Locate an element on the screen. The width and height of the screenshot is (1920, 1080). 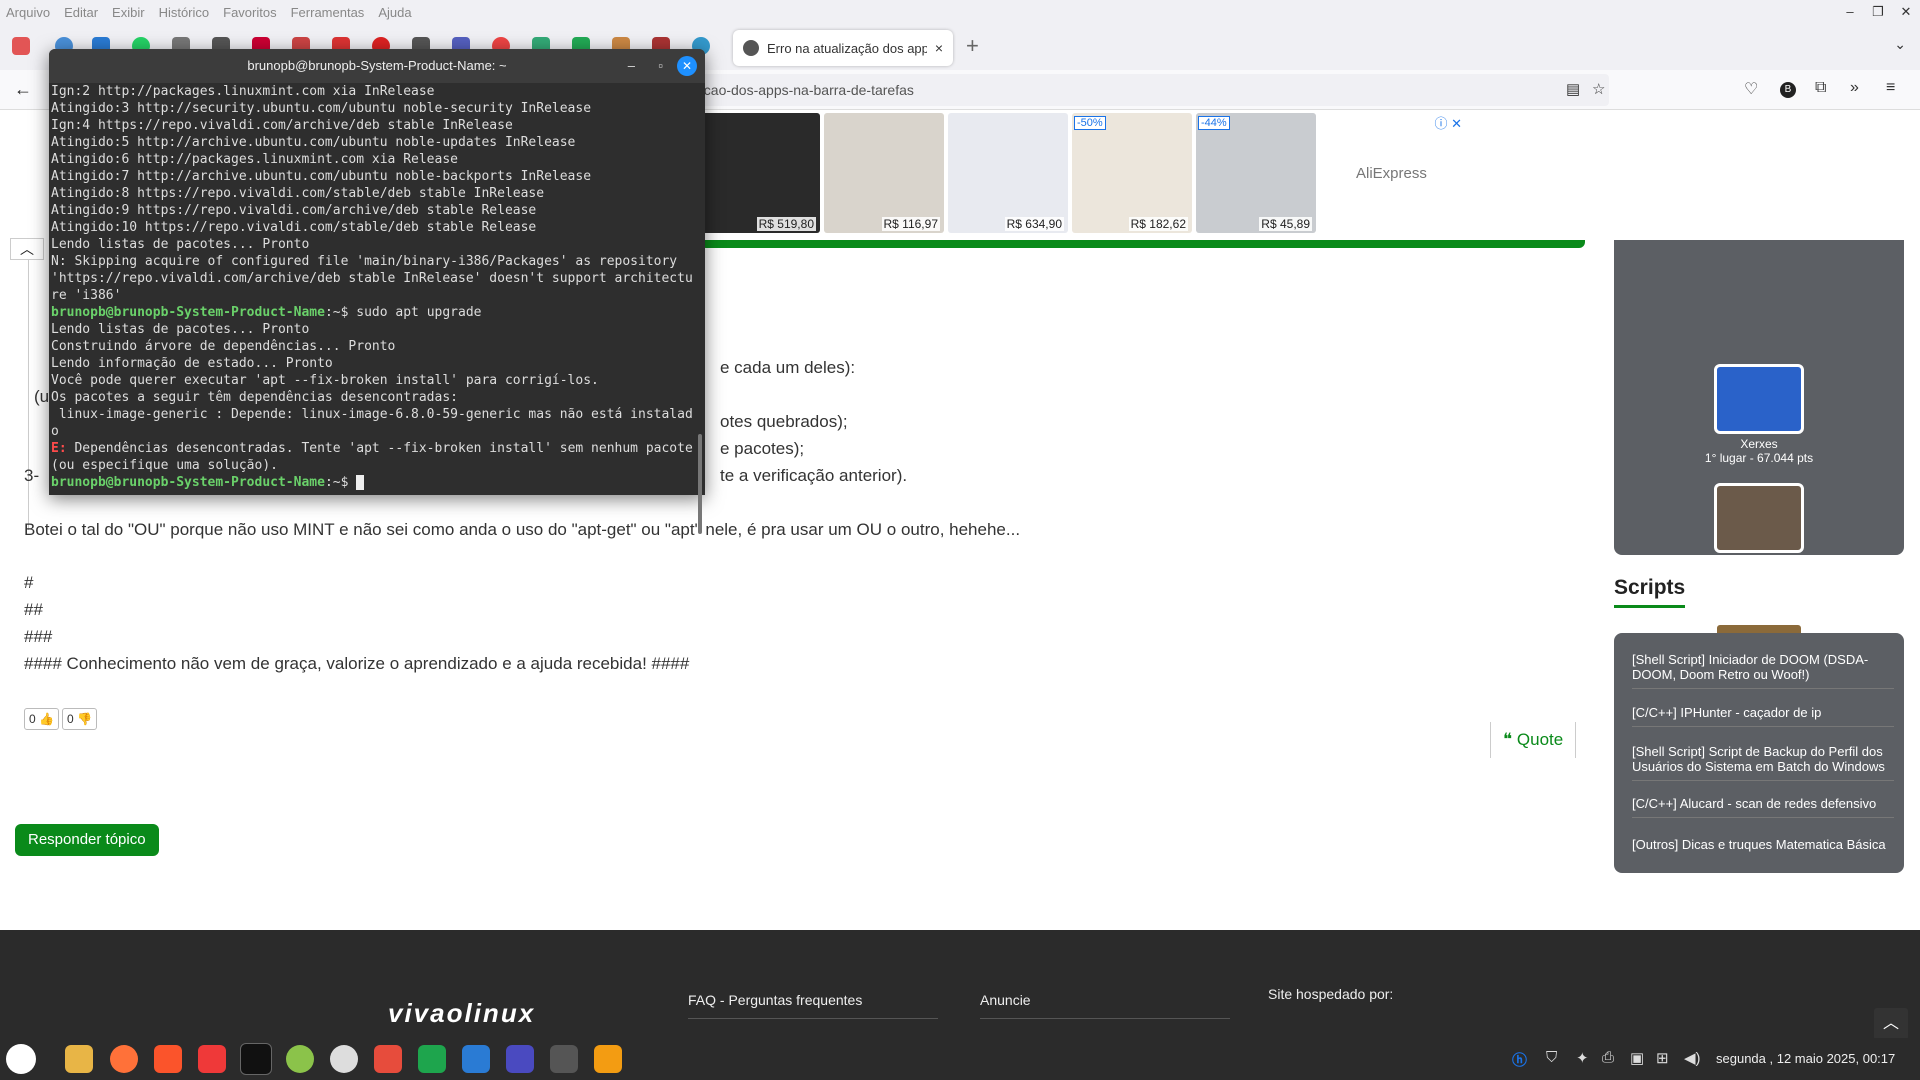
clipboard-icon: ▣ is located at coordinates (1637, 1058).